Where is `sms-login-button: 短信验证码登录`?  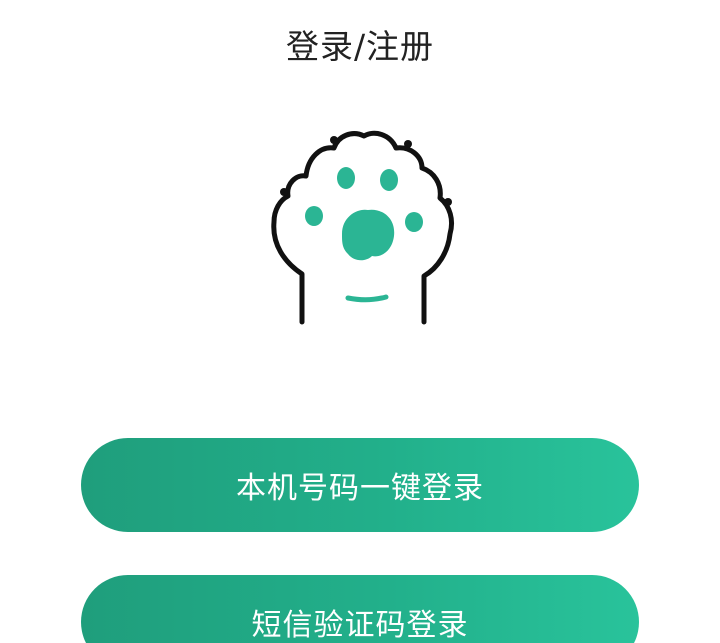 sms-login-button: 短信验证码登录 is located at coordinates (360, 609).